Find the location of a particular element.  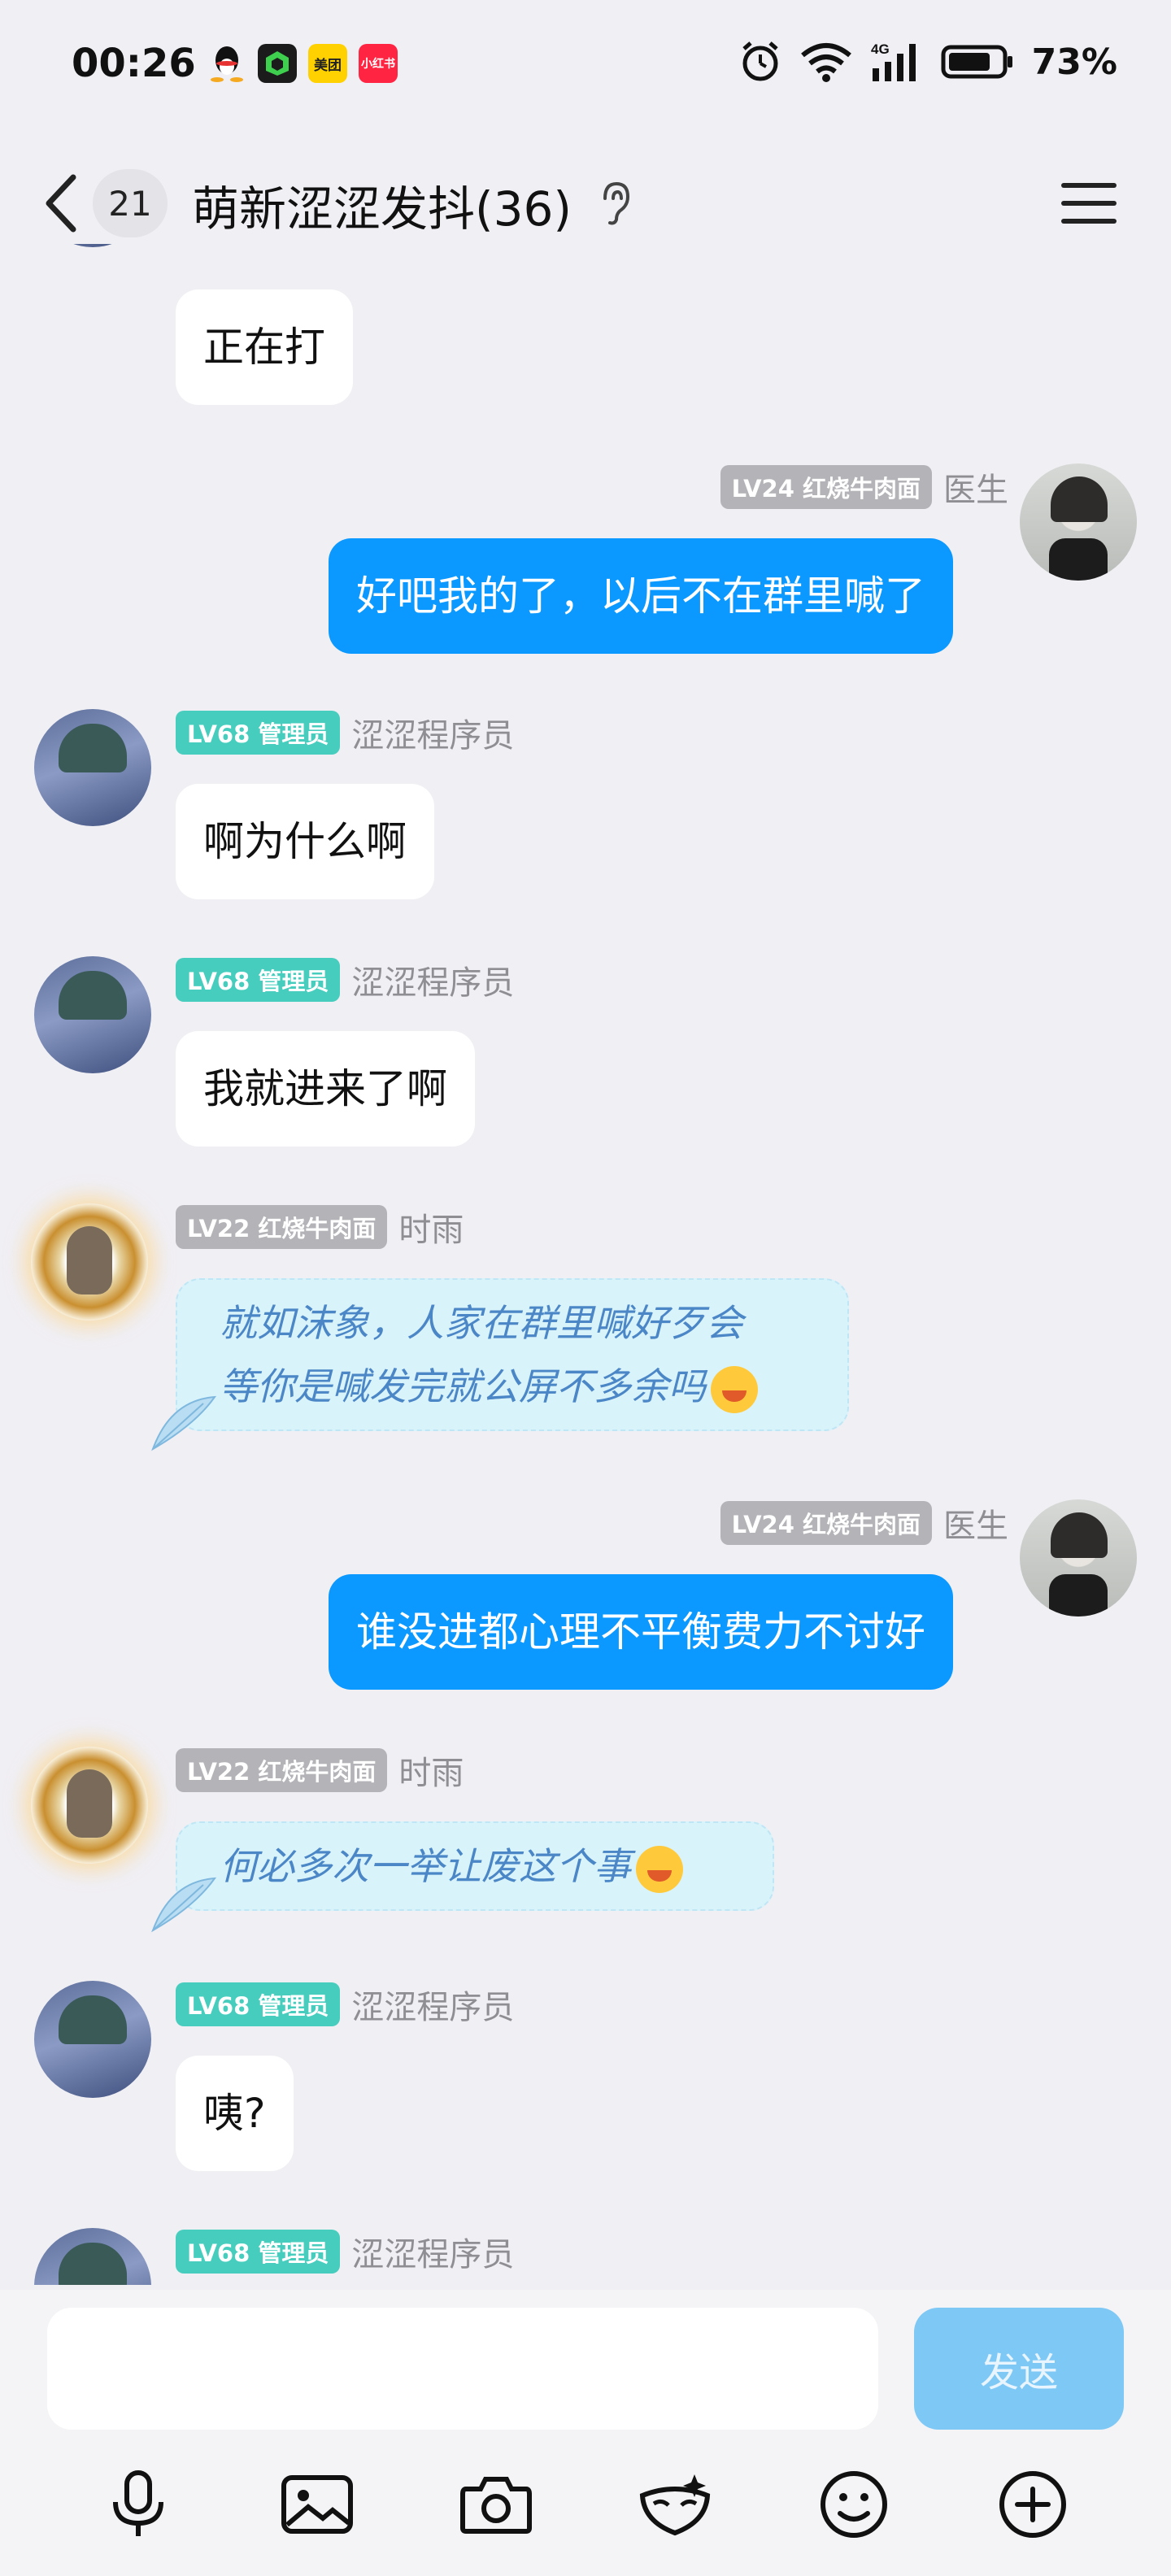

back-arrow-icon is located at coordinates (62, 204).